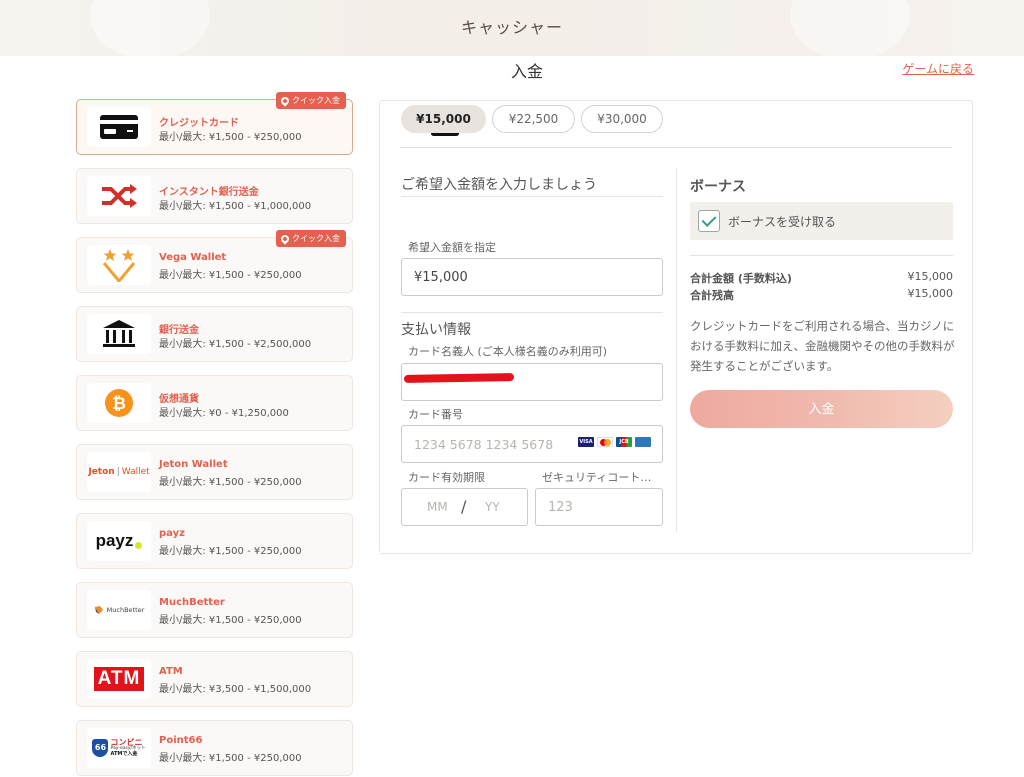 Image resolution: width=1024 pixels, height=777 pixels. I want to click on jcb-icon: JCB, so click(624, 442).